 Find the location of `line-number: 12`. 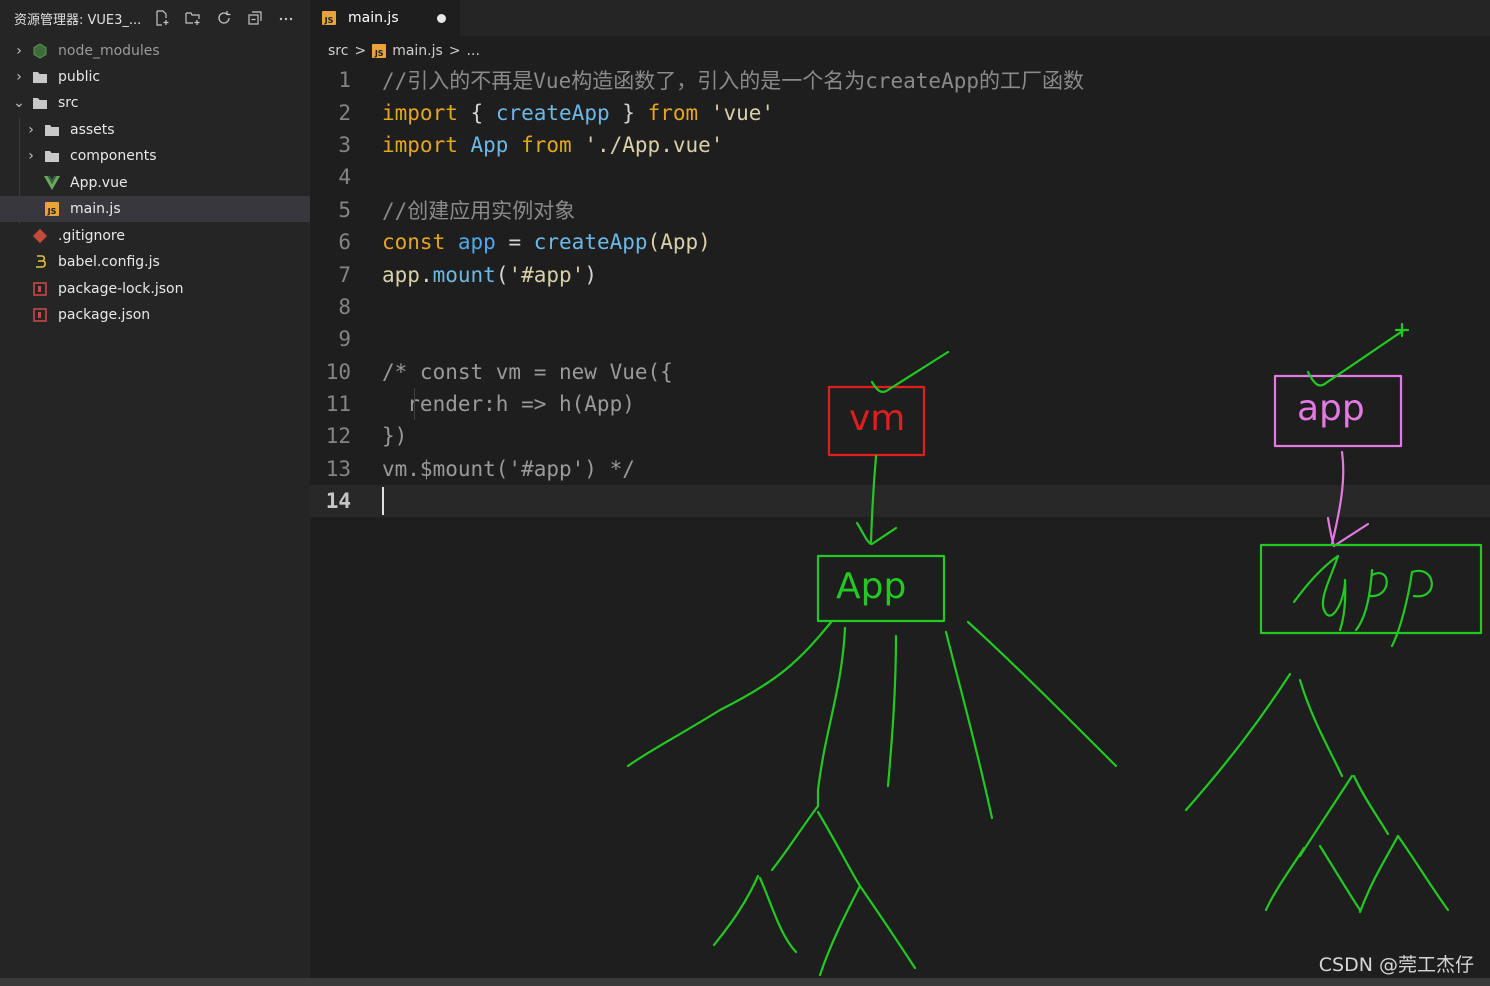

line-number: 12 is located at coordinates (338, 436).